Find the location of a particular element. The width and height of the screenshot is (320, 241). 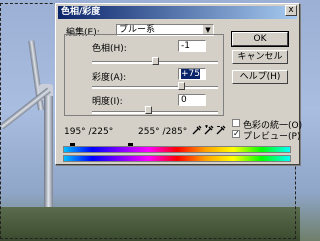

lightness-label: 明度(I): is located at coordinates (107, 102).